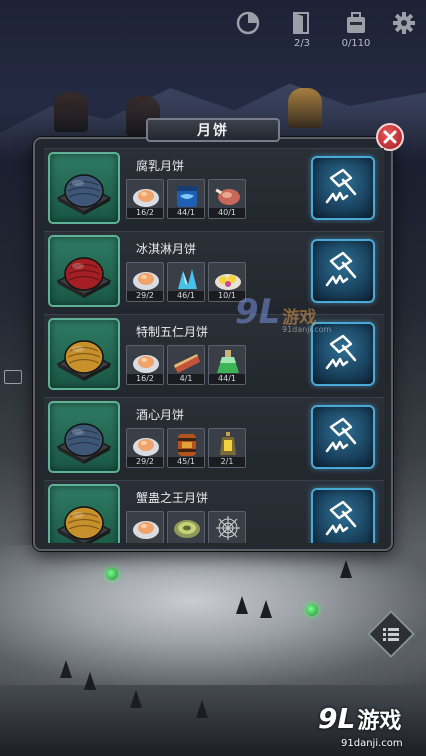  I want to click on material-slot: 46/1, so click(186, 282).